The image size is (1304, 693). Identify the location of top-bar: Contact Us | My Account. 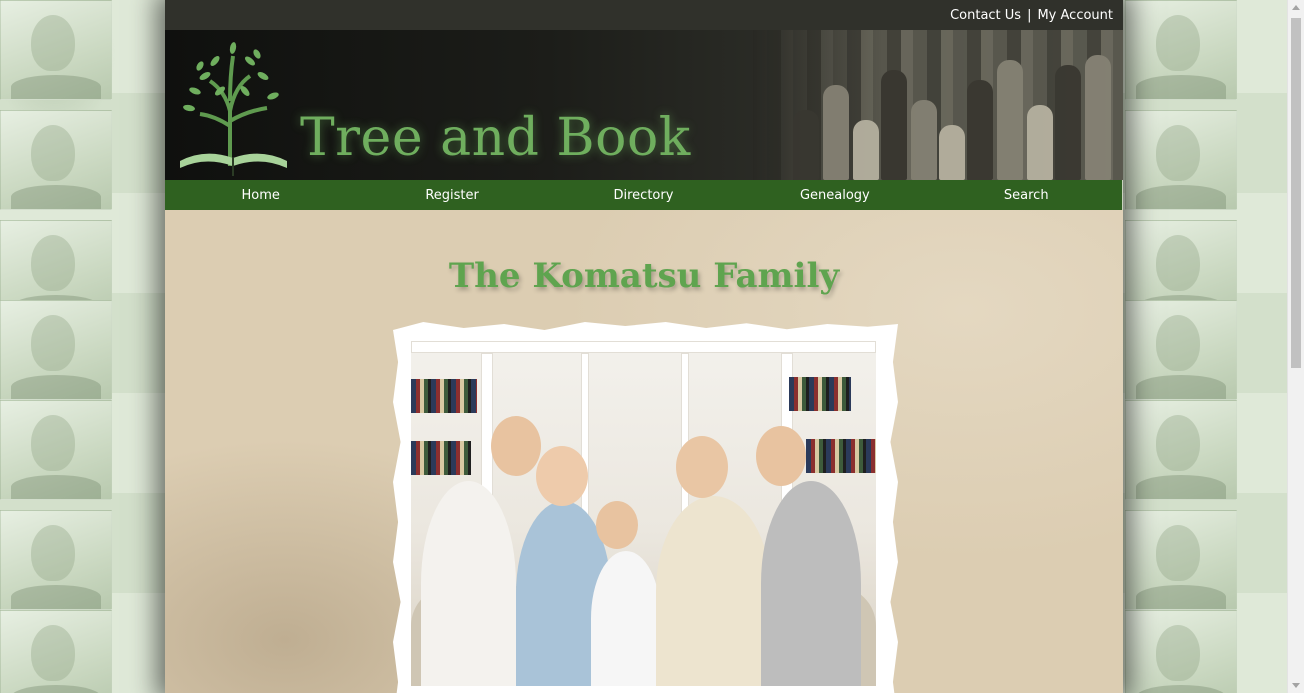
(644, 15).